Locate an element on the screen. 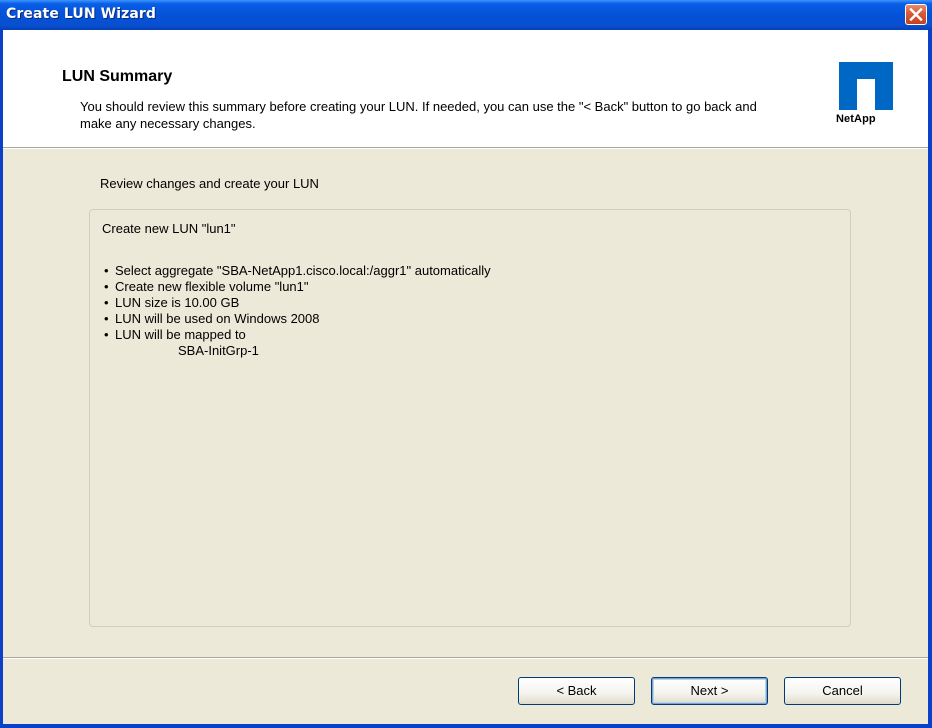  list-item: • Create new flexible volume "lun1" is located at coordinates (206, 286).